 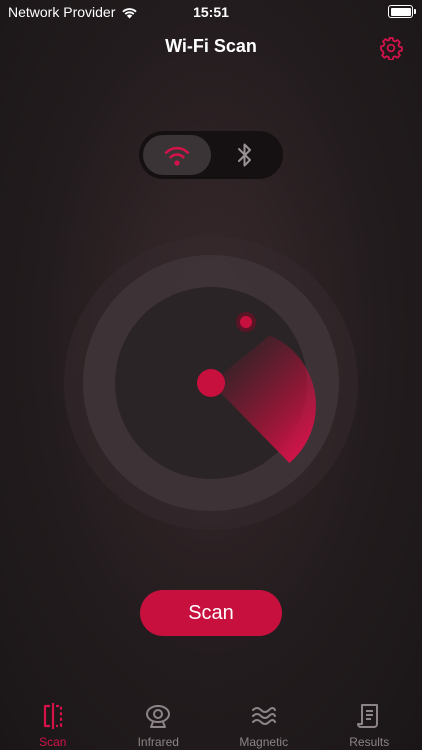 I want to click on wifi-mode-button, so click(x=177, y=155).